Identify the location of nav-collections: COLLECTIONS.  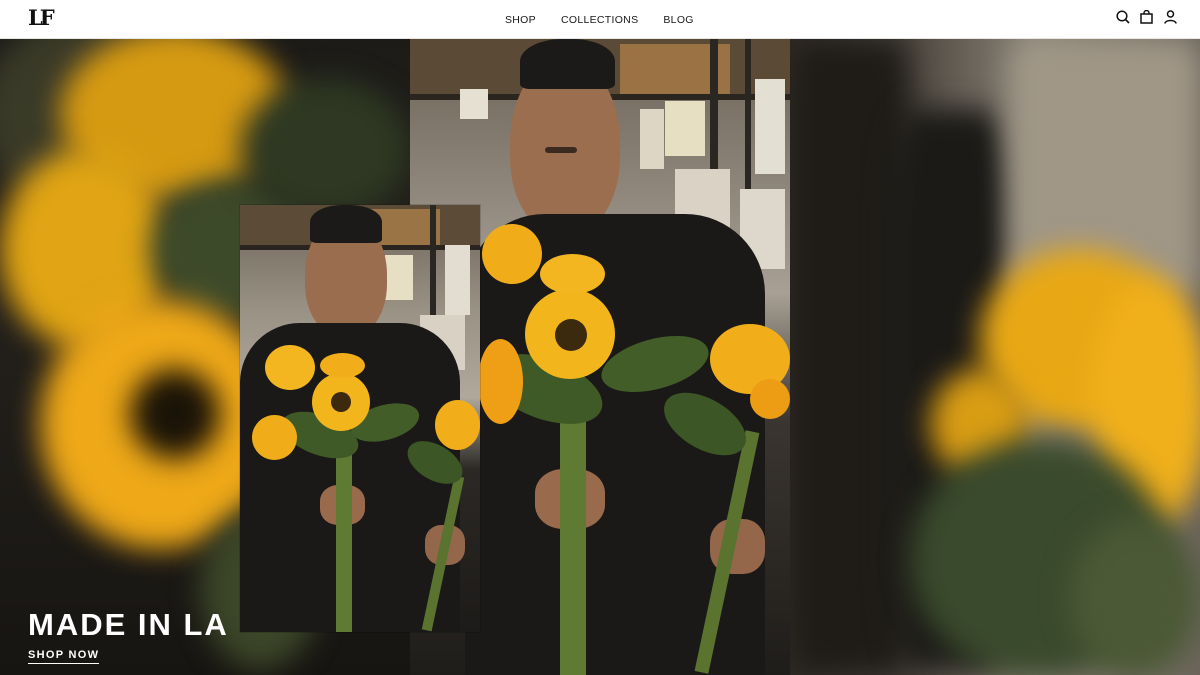
(599, 20).